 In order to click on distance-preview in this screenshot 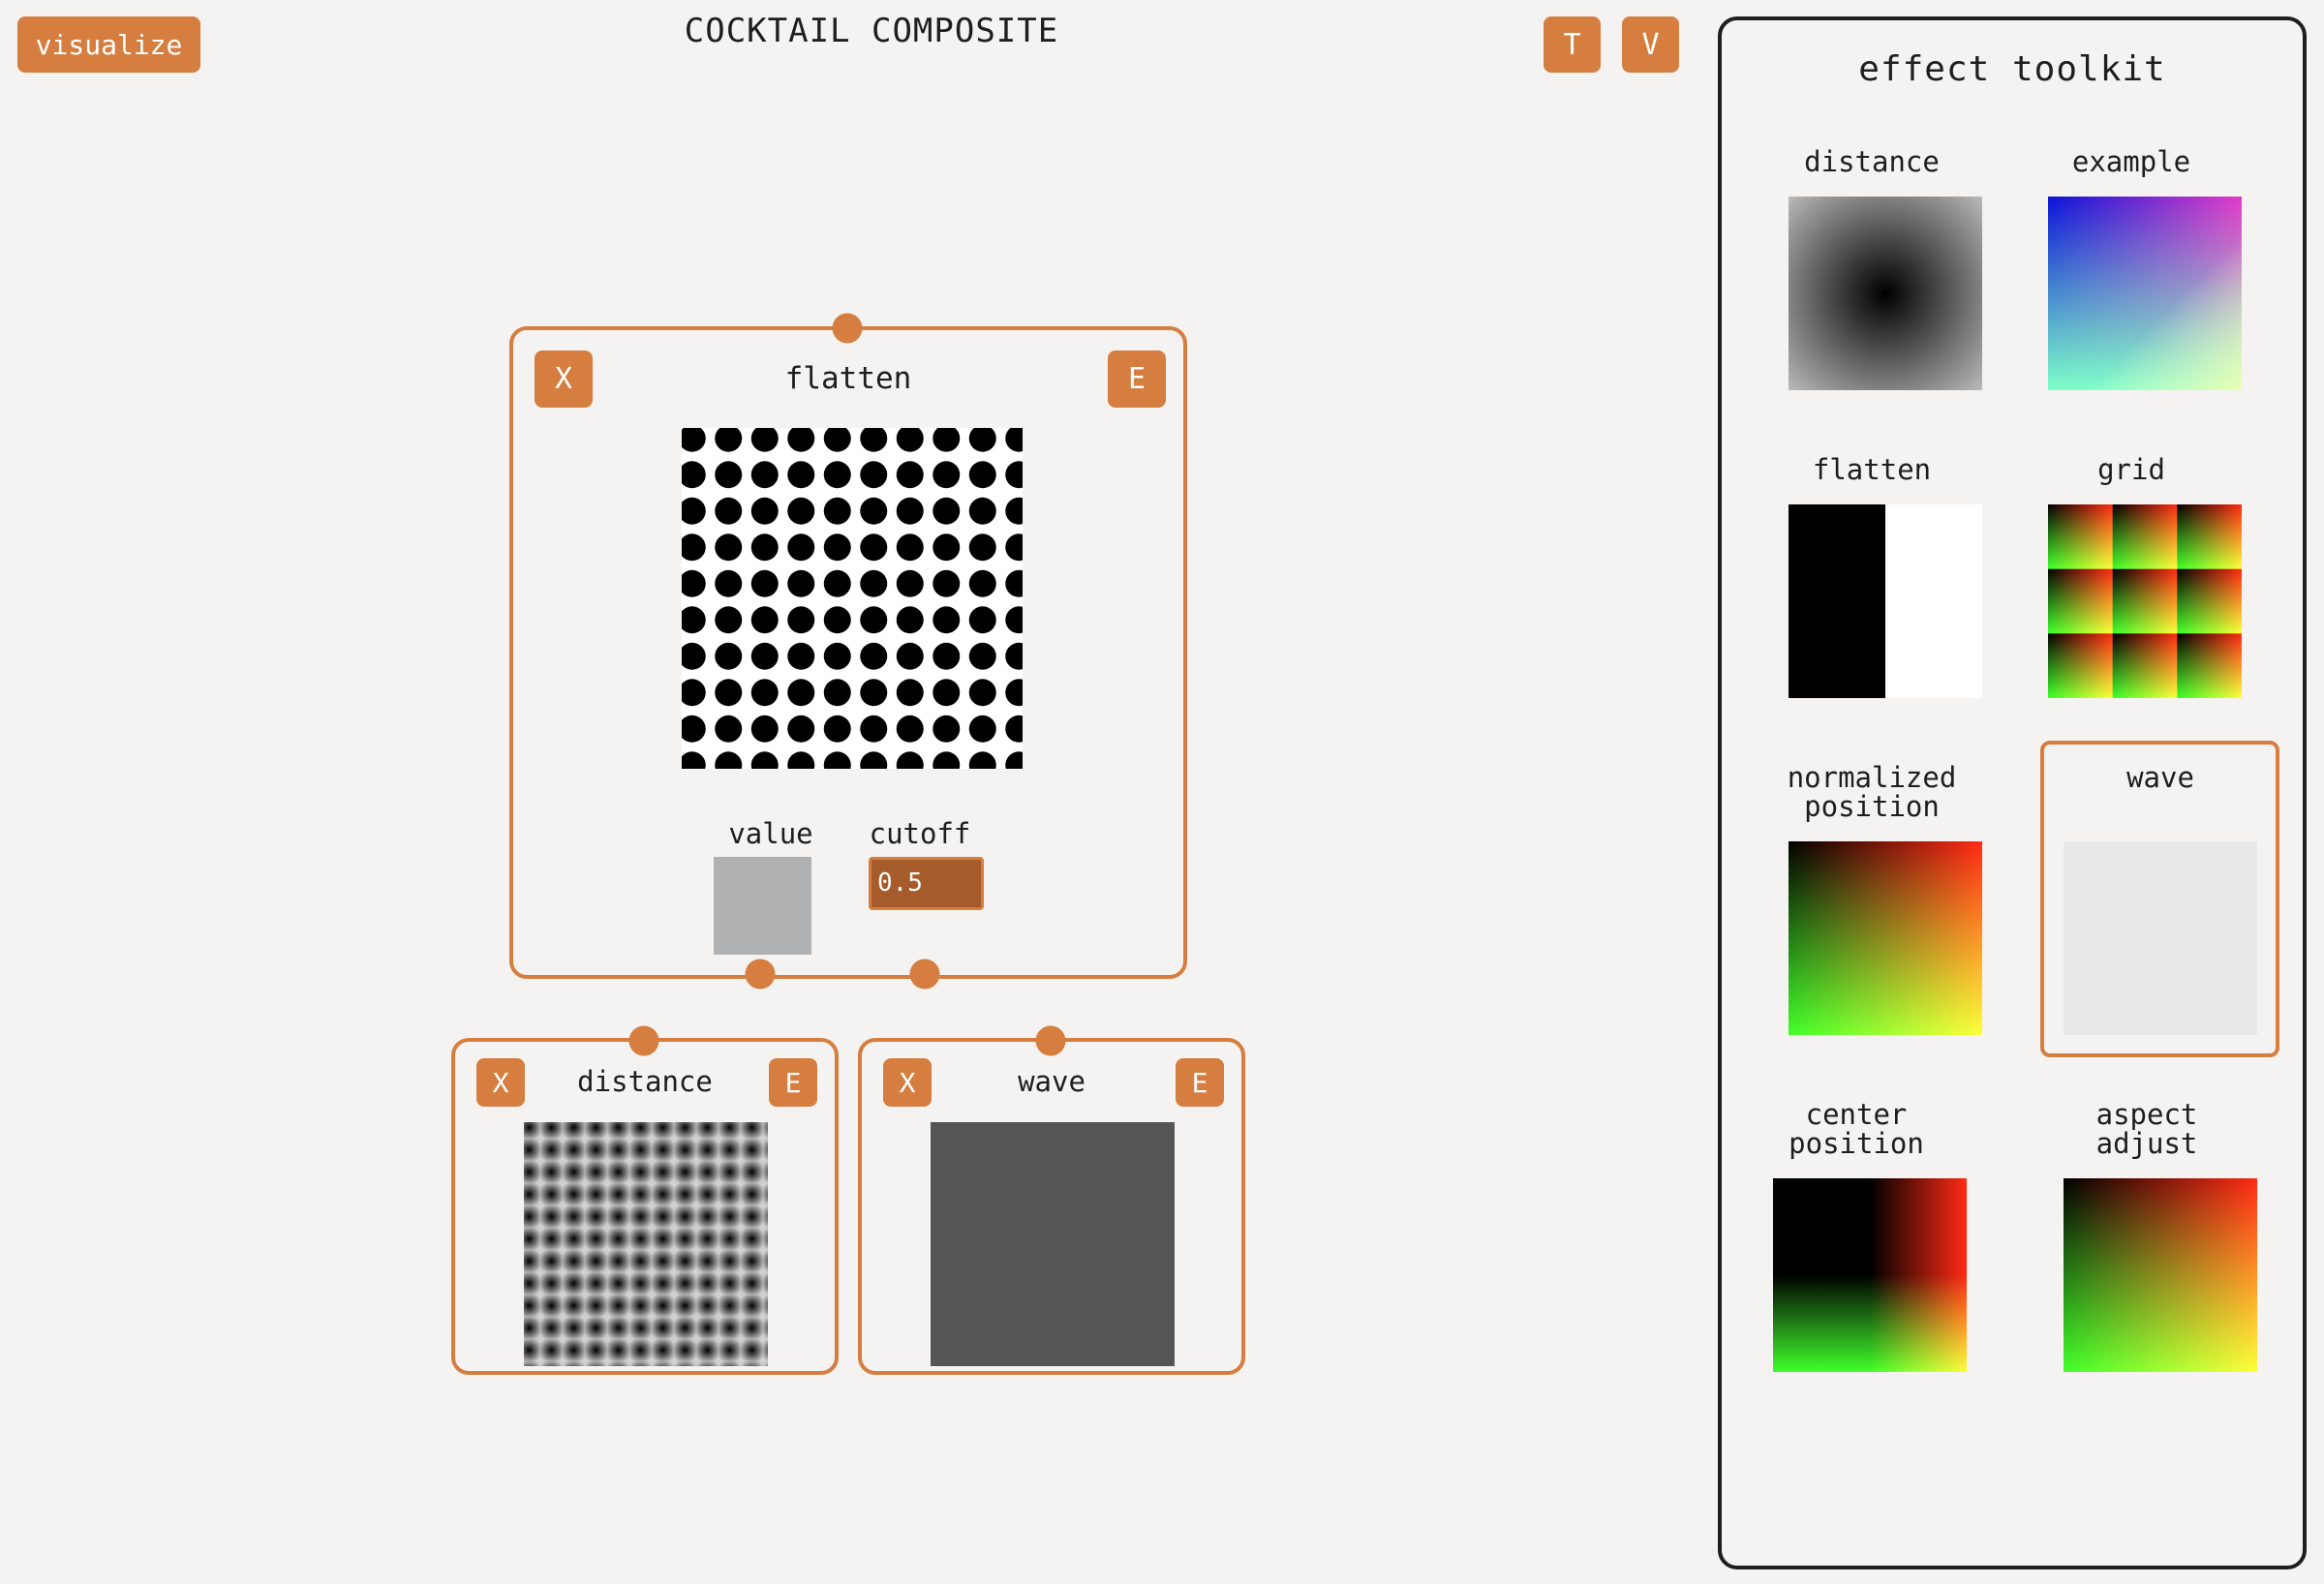, I will do `click(646, 1244)`.